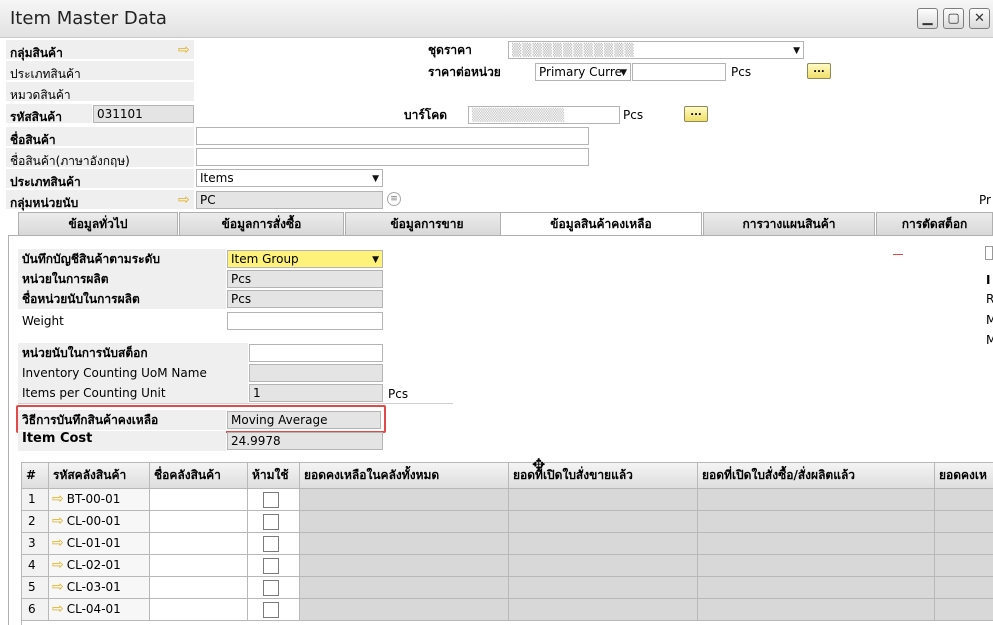 The width and height of the screenshot is (993, 625). What do you see at coordinates (964, 476) in the screenshot?
I see `grid-header-available: ยอดคงเห` at bounding box center [964, 476].